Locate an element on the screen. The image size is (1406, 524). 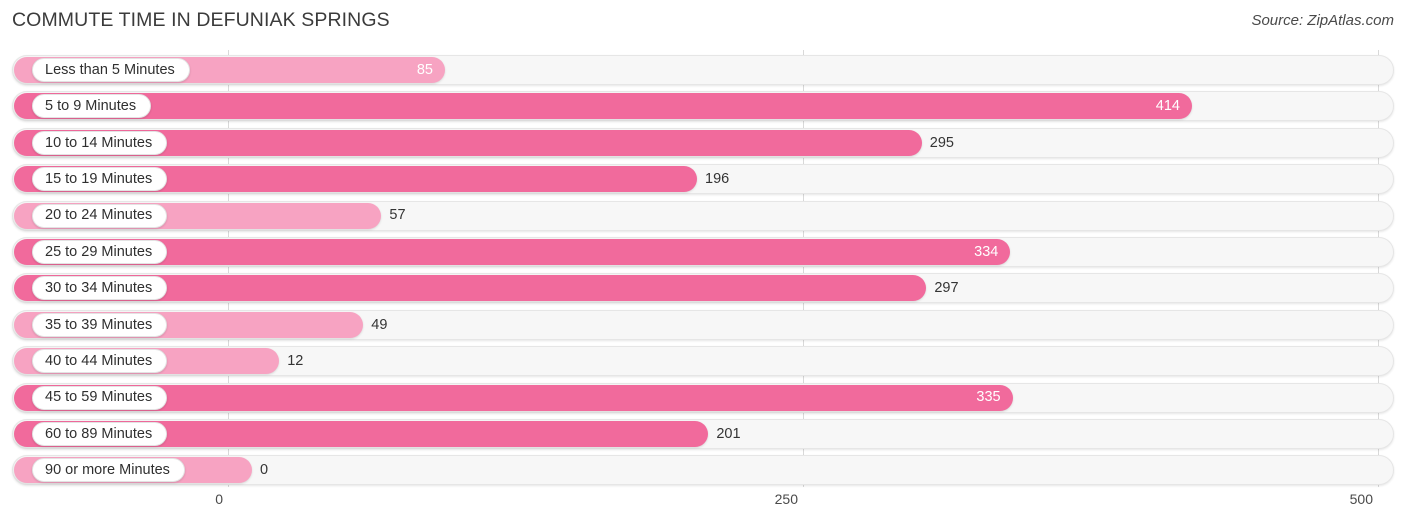
bar-row: 30 to 34 Minutes 297 is located at coordinates (703, 288).